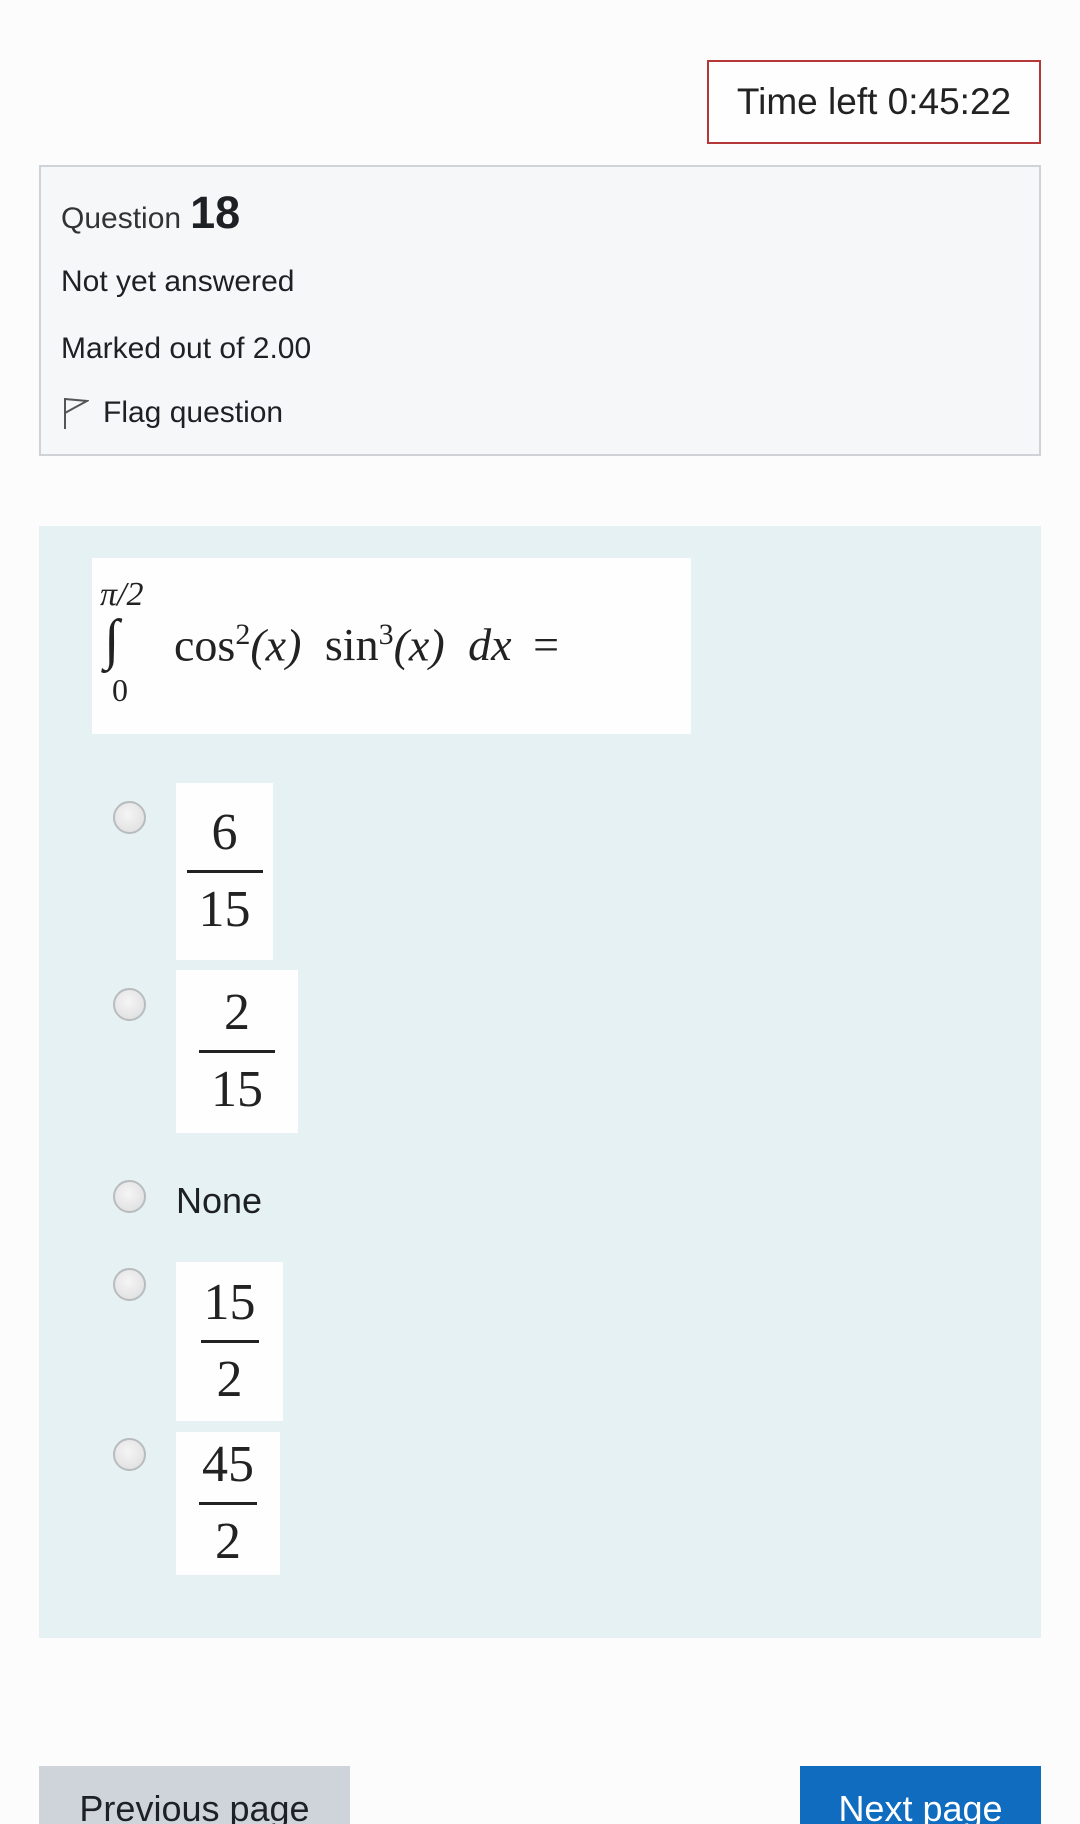 This screenshot has height=1824, width=1080. I want to click on previous-page-button: Previous page, so click(194, 1795).